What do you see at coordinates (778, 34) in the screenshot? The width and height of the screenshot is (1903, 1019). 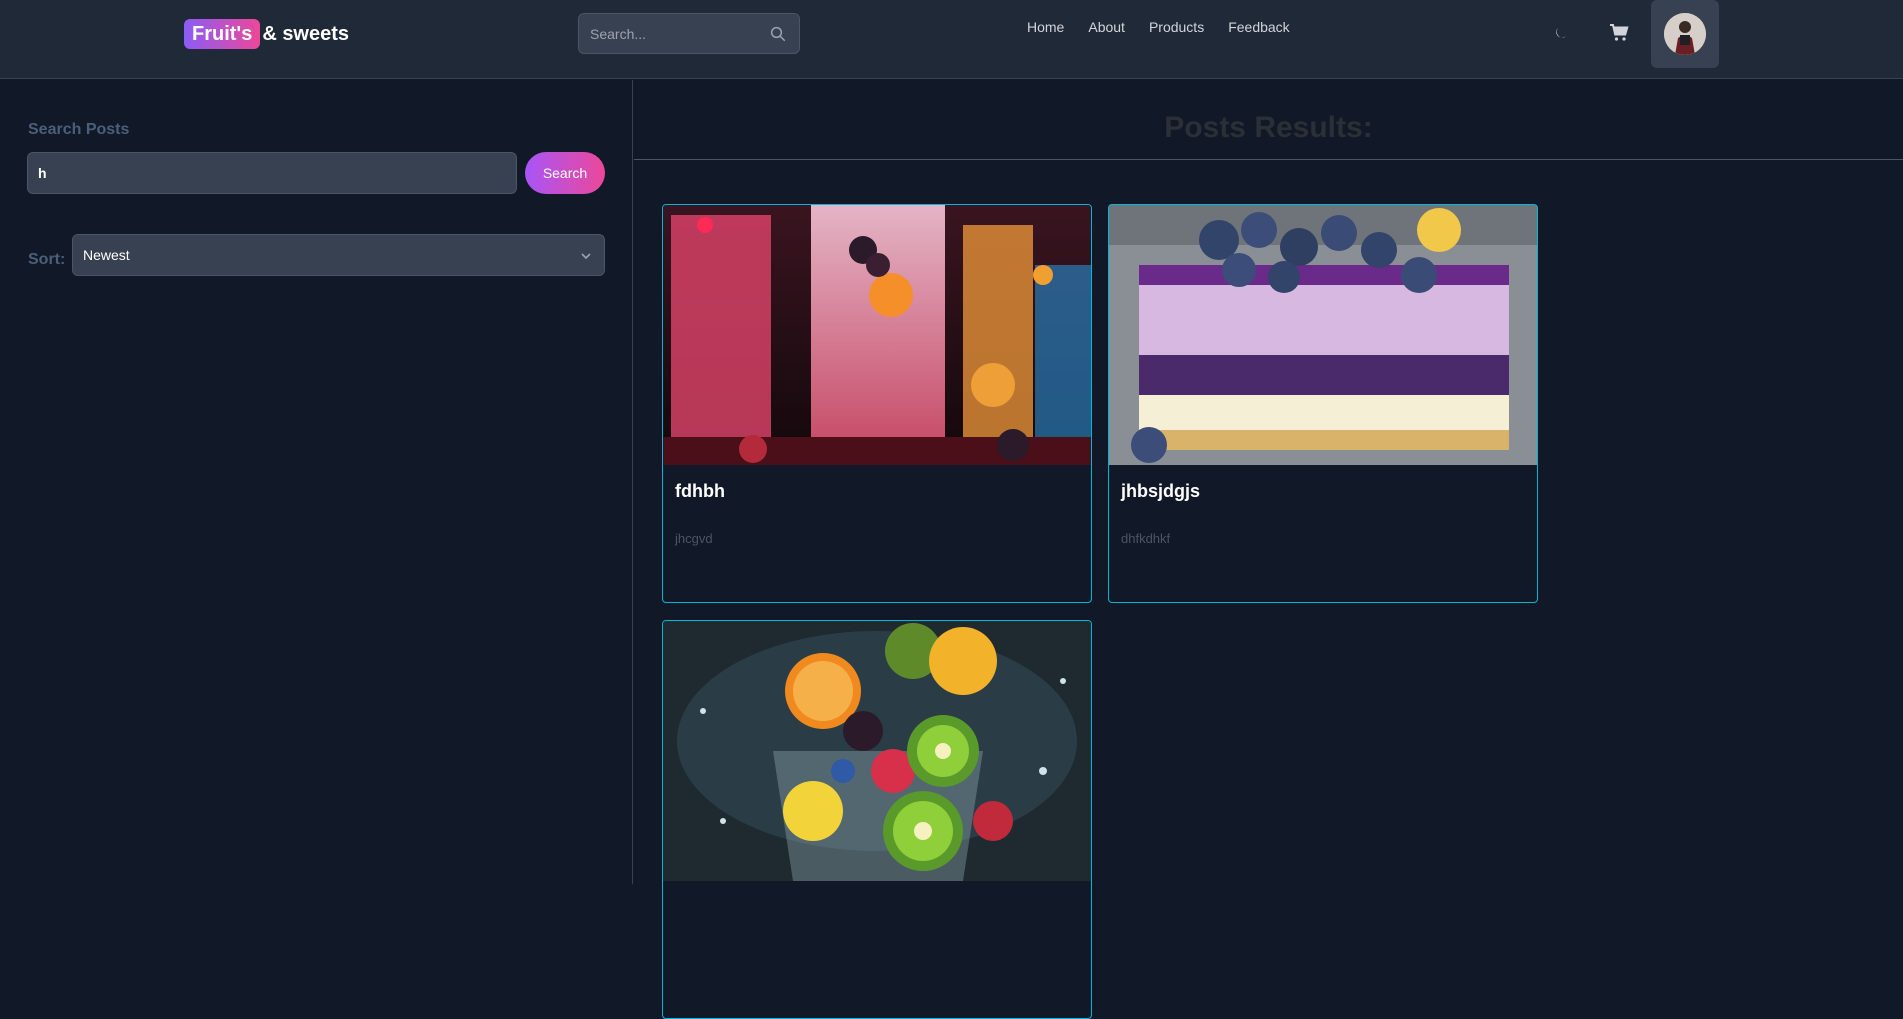 I see `search-icon` at bounding box center [778, 34].